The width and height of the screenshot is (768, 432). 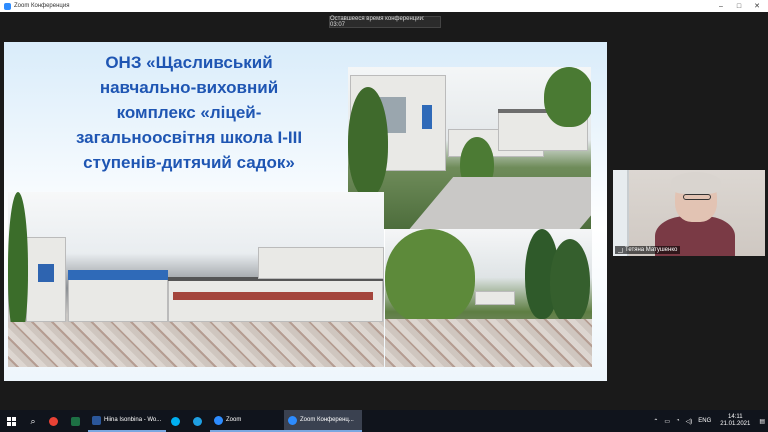 I want to click on search-icon: ⌕, so click(x=33, y=420).